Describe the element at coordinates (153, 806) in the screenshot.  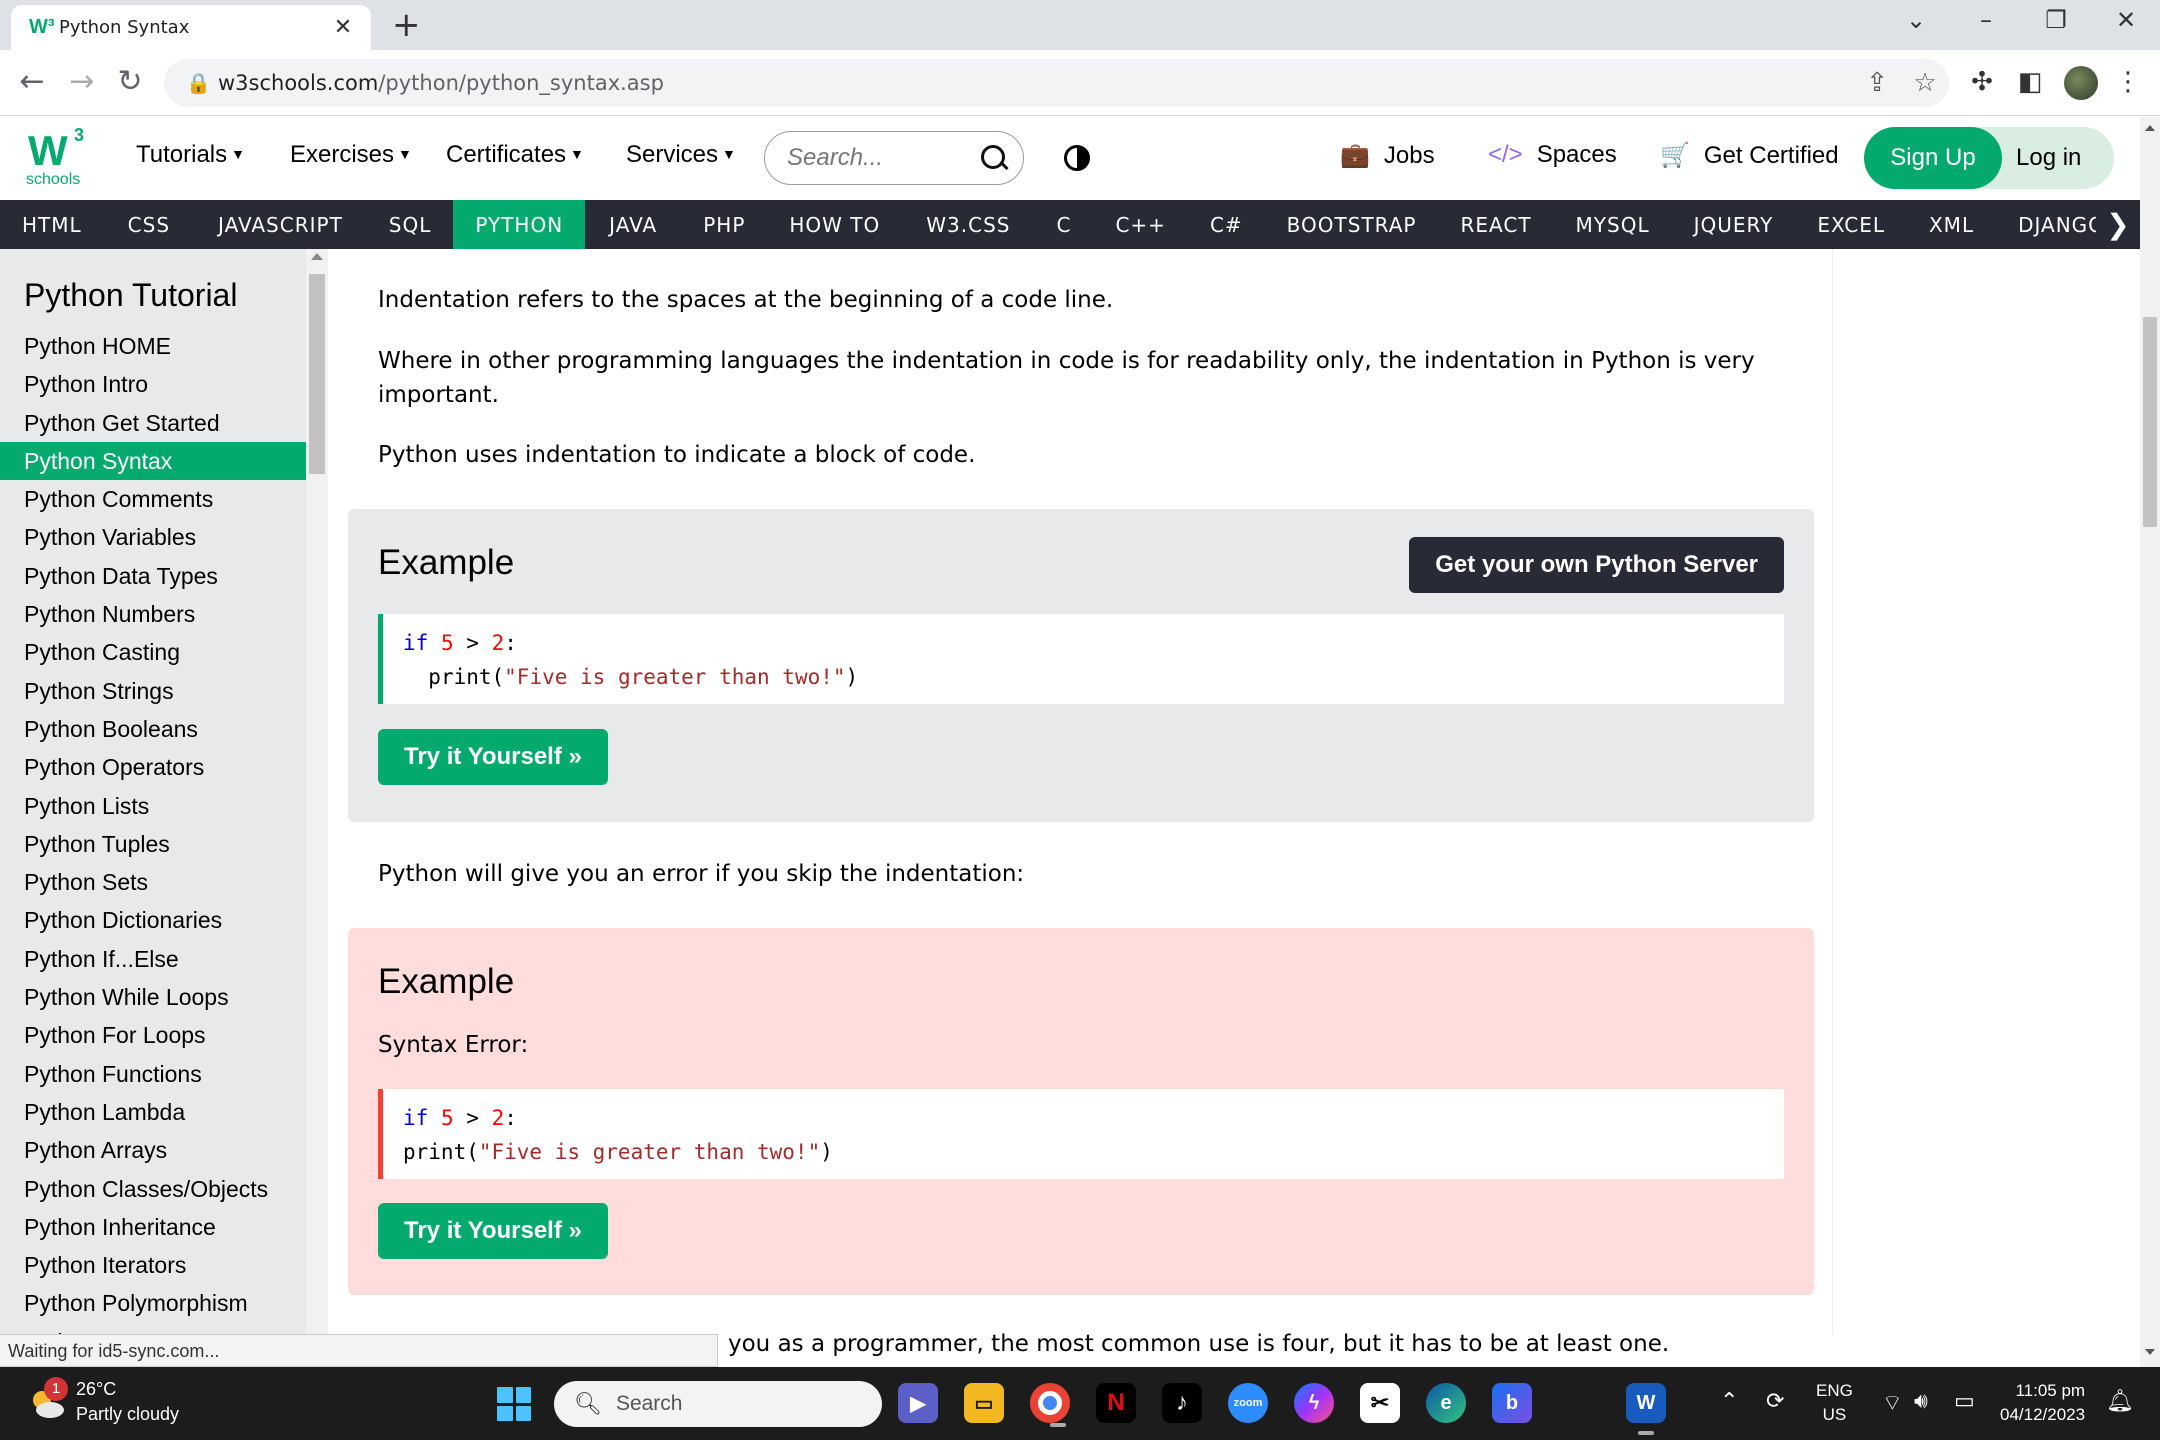
I see `sidebar-item-python-lists: Python Lists` at that location.